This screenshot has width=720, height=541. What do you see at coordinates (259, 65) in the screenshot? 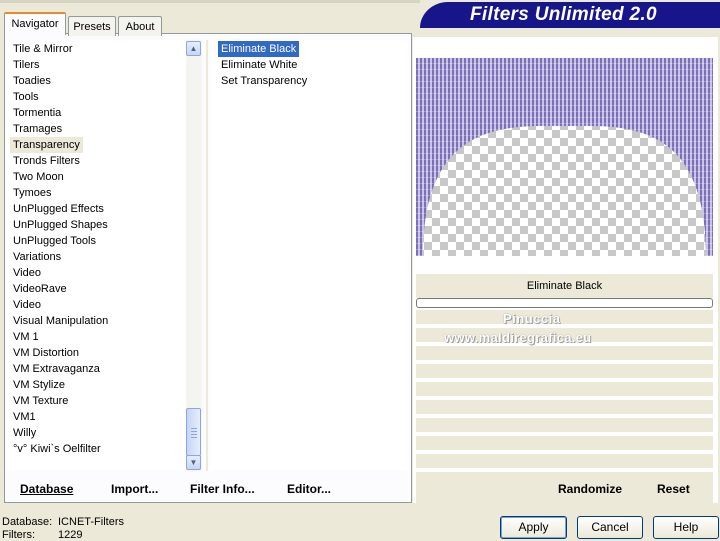
I see `filter-item: Eliminate White` at bounding box center [259, 65].